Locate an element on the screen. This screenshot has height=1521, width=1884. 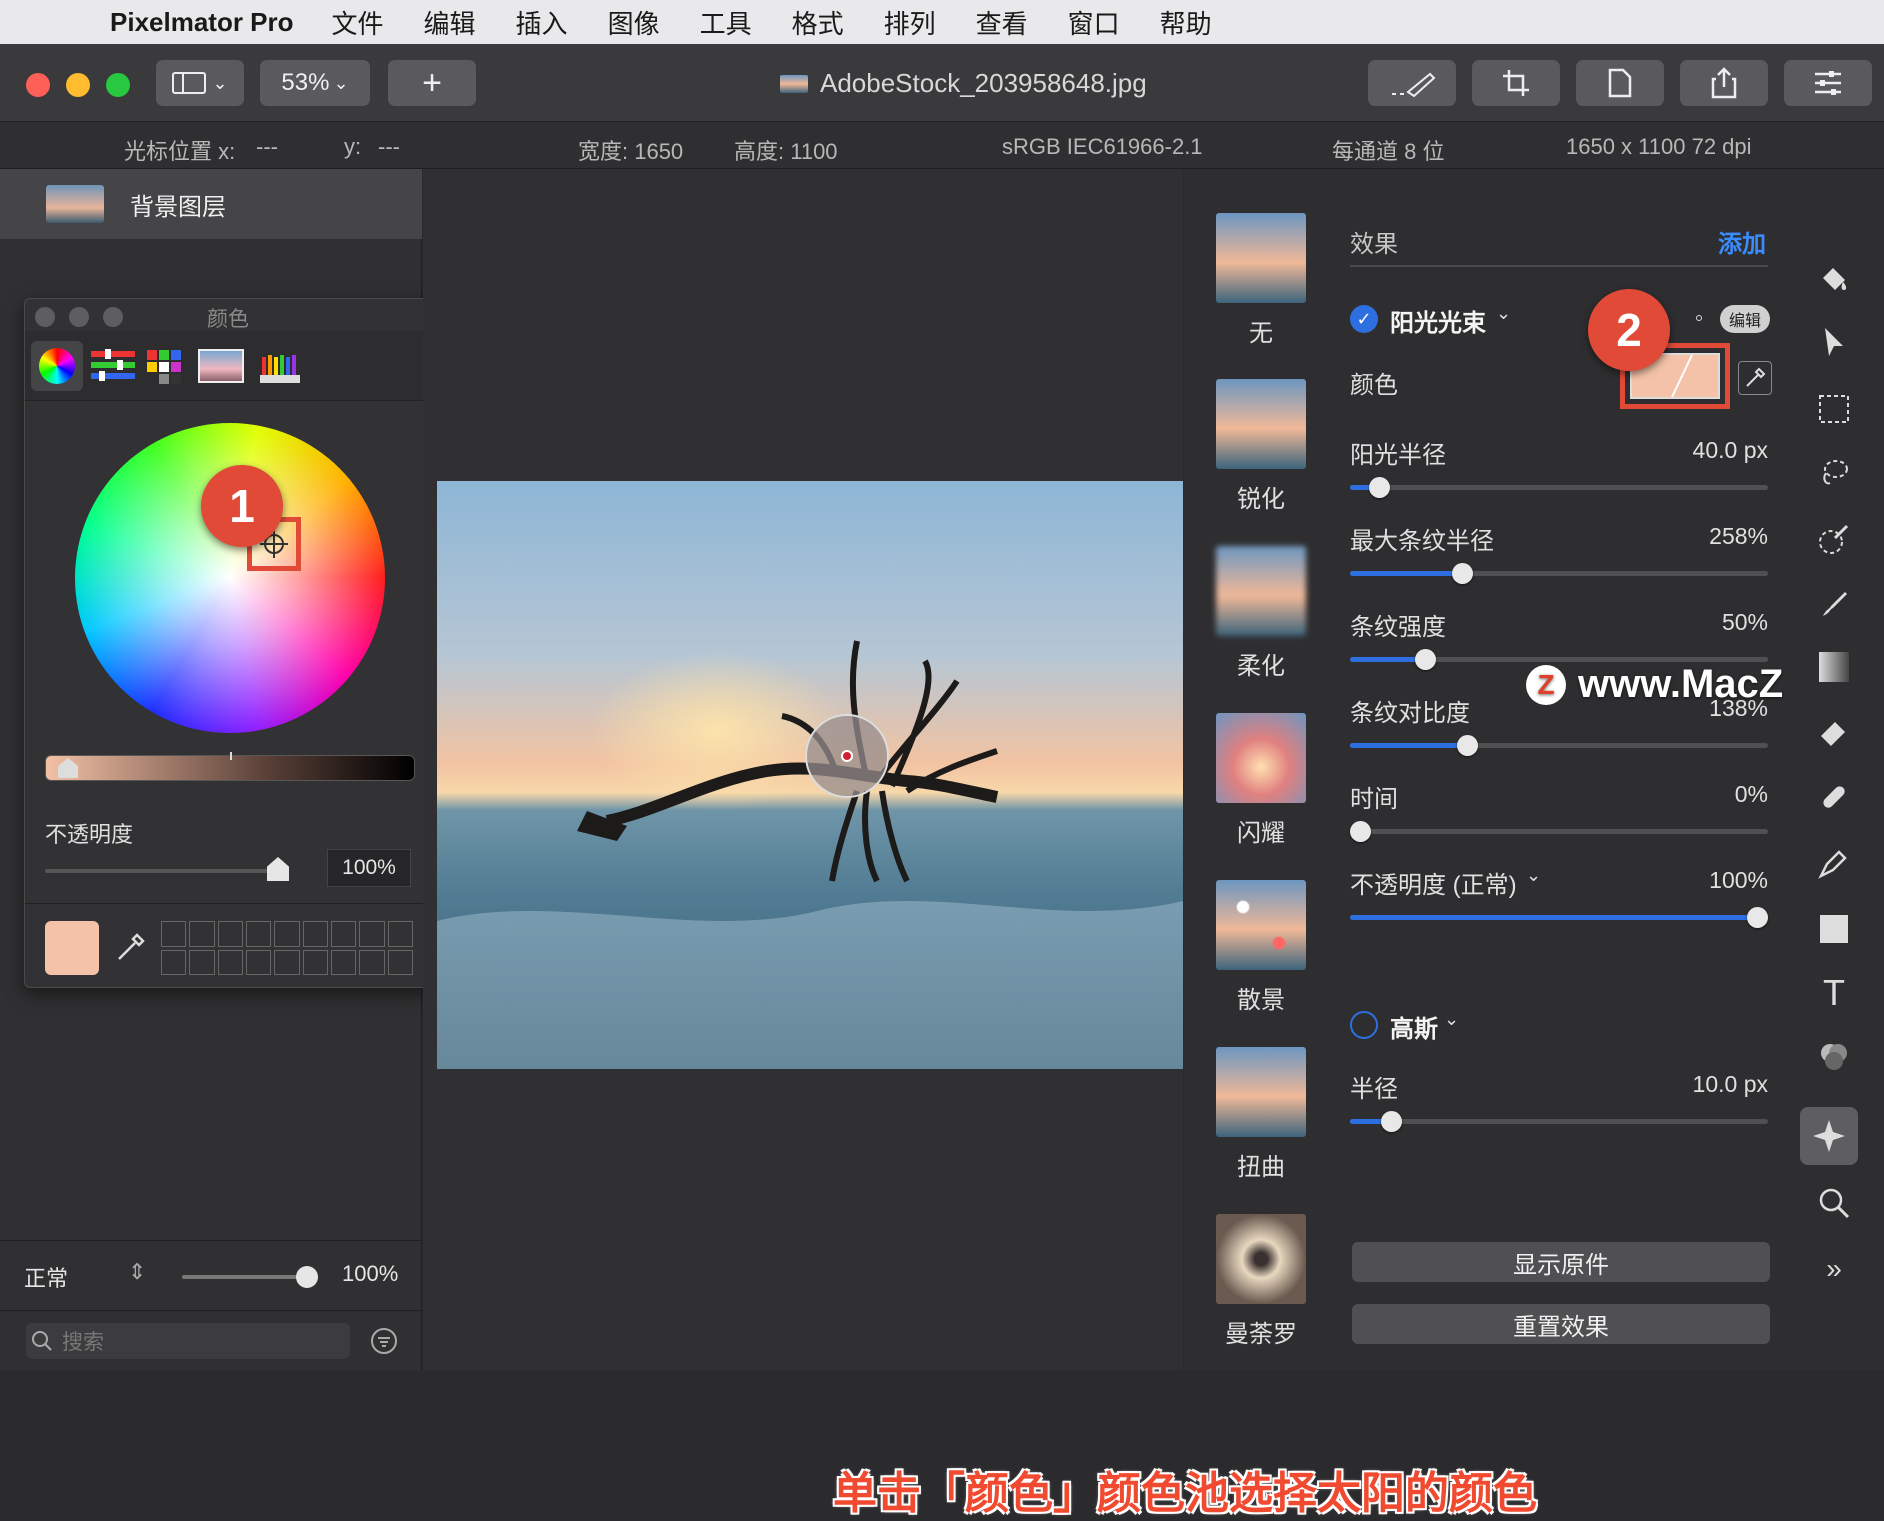
effect-glow: 闪耀 is located at coordinates (1261, 780).